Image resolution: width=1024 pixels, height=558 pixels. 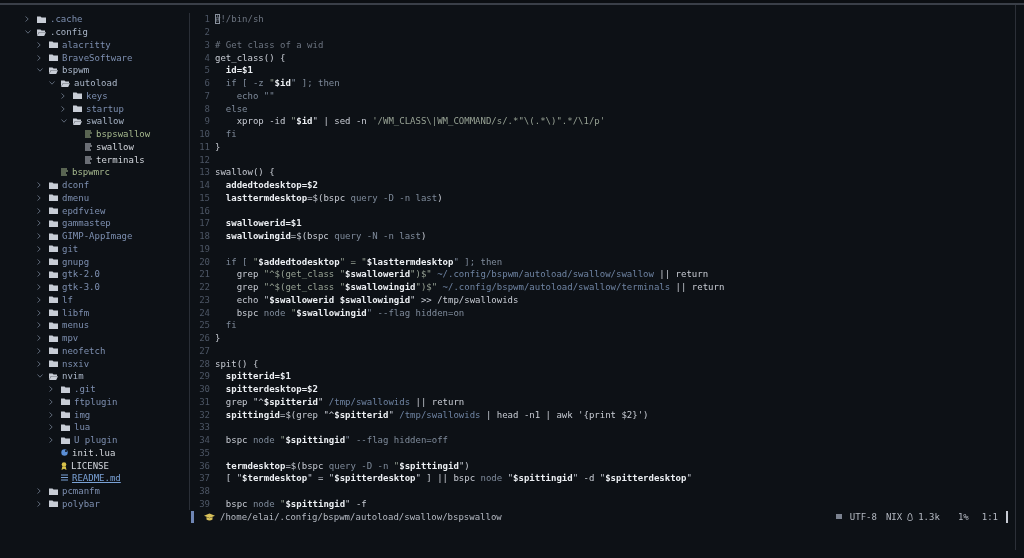 I want to click on code-line: swallowingid=$(bspc query -N -n last), so click(x=325, y=236).